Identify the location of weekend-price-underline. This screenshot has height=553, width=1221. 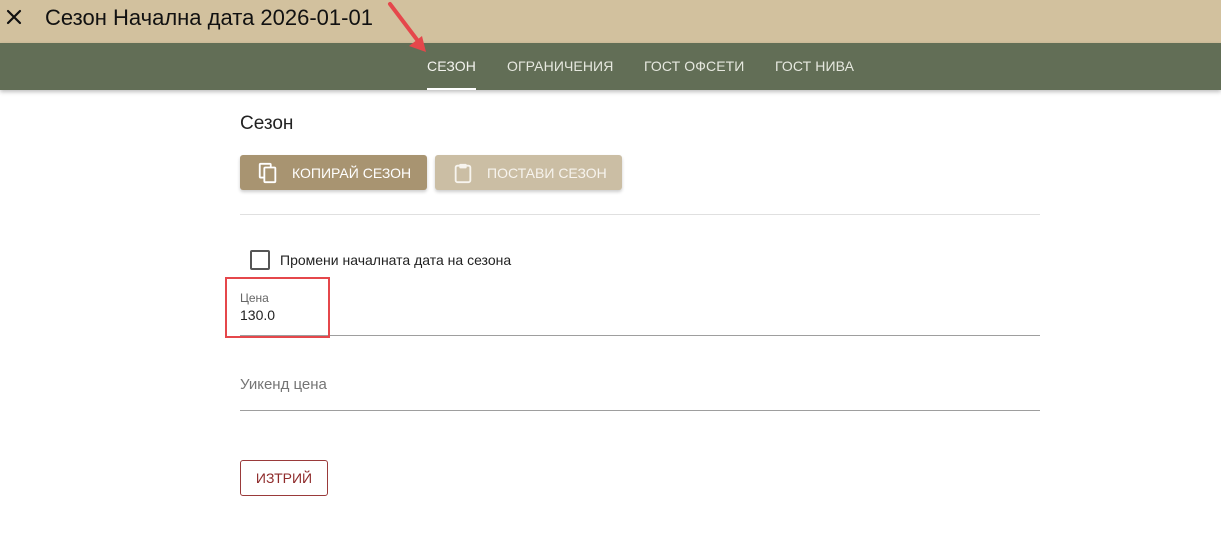
(640, 410).